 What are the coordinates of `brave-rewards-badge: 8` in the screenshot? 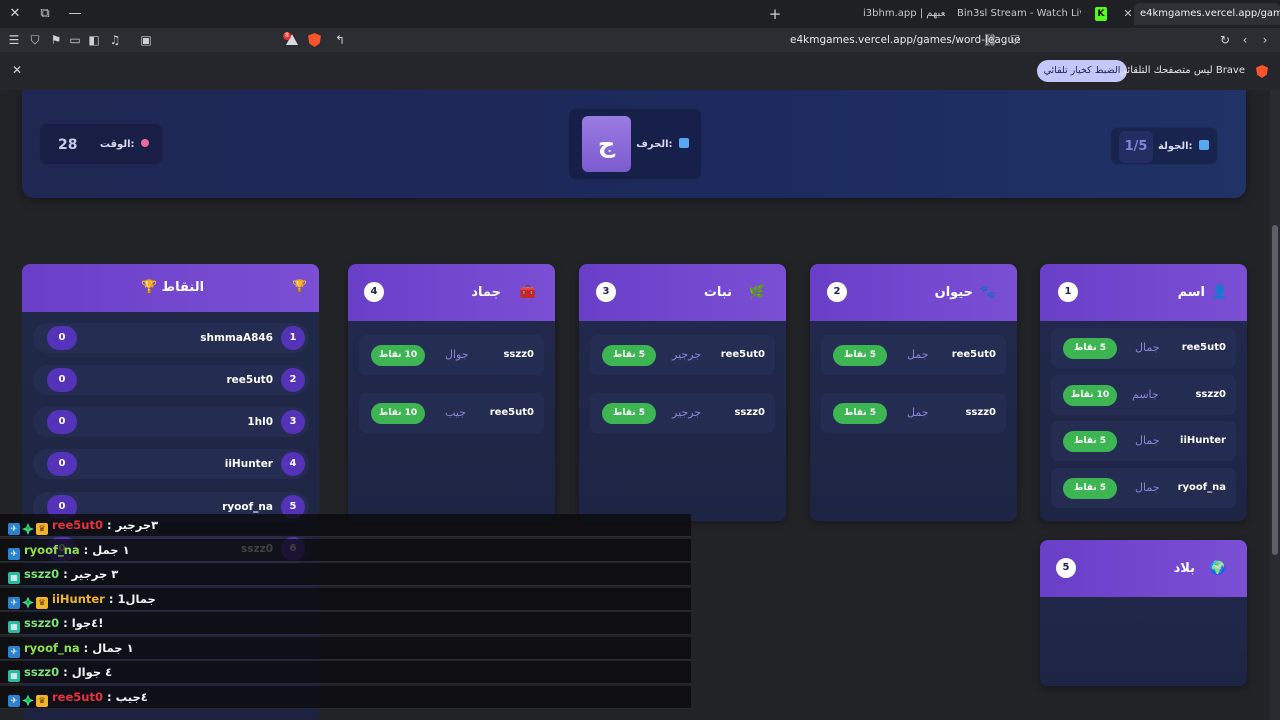 It's located at (292, 40).